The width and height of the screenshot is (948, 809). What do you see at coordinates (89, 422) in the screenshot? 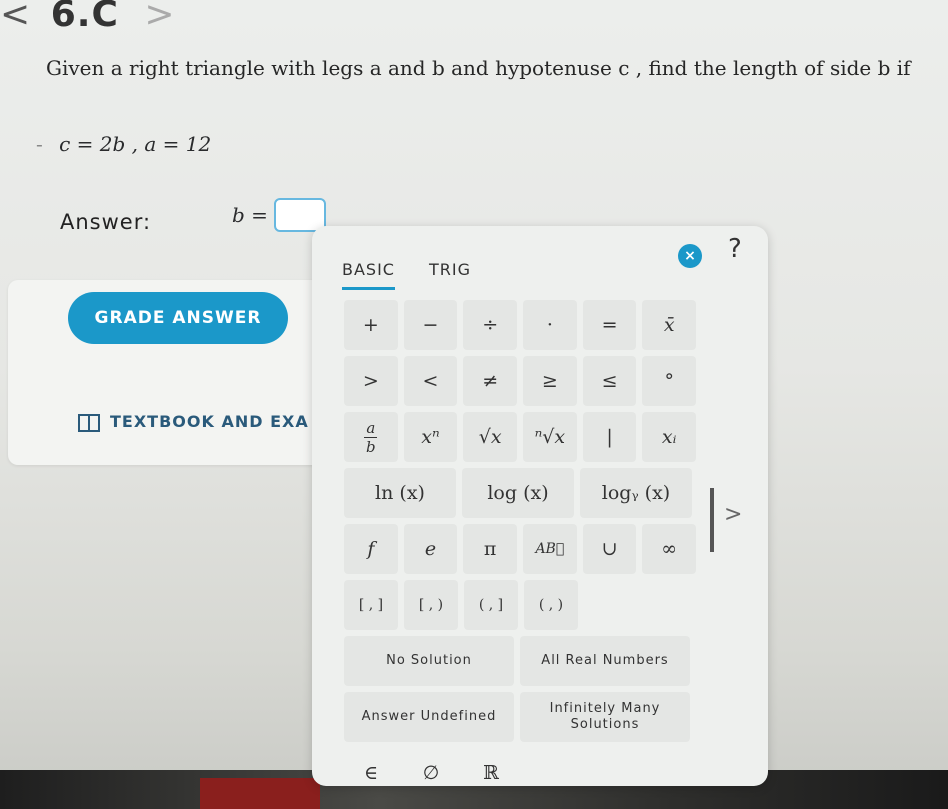
I see `book-icon` at bounding box center [89, 422].